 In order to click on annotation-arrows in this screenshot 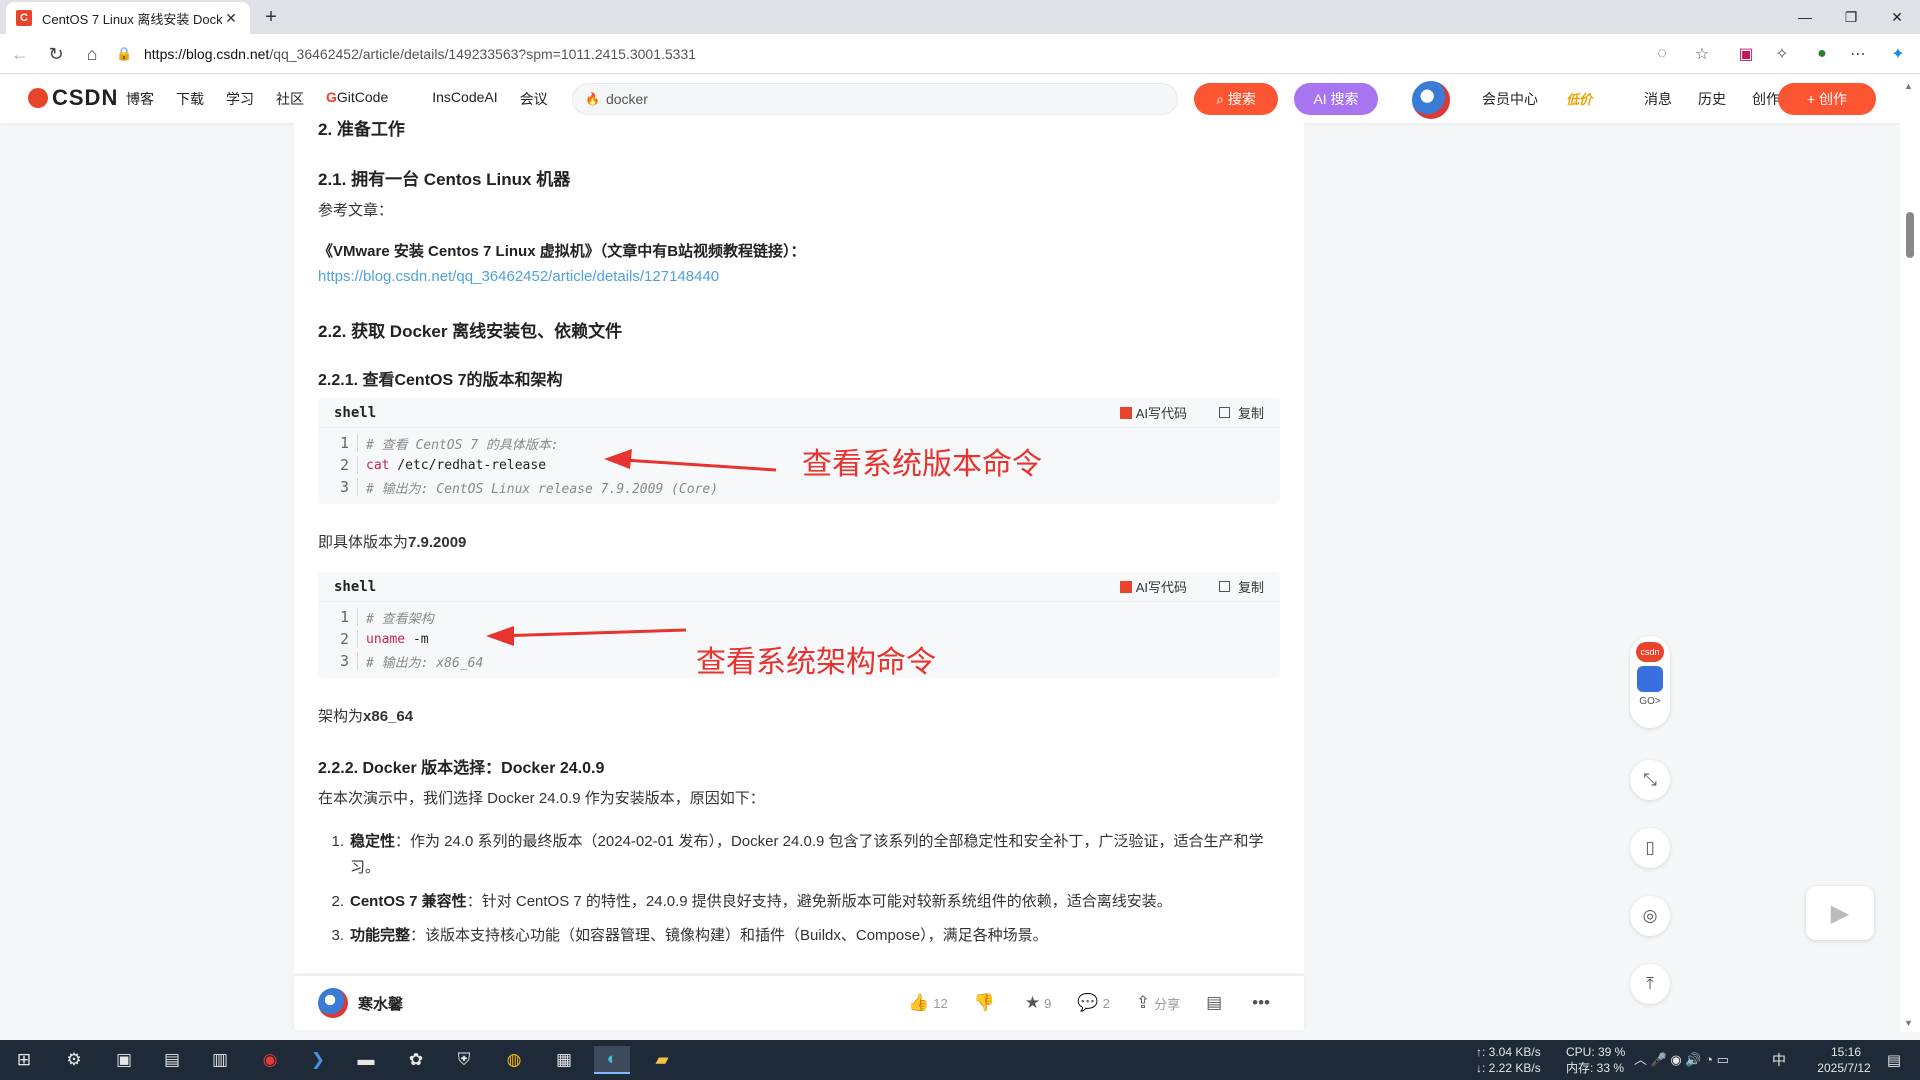, I will do `click(631, 547)`.